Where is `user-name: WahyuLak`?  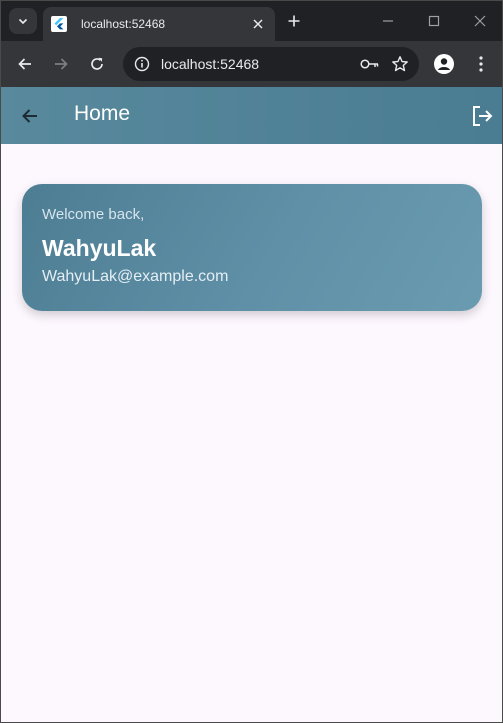
user-name: WahyuLak is located at coordinates (99, 248).